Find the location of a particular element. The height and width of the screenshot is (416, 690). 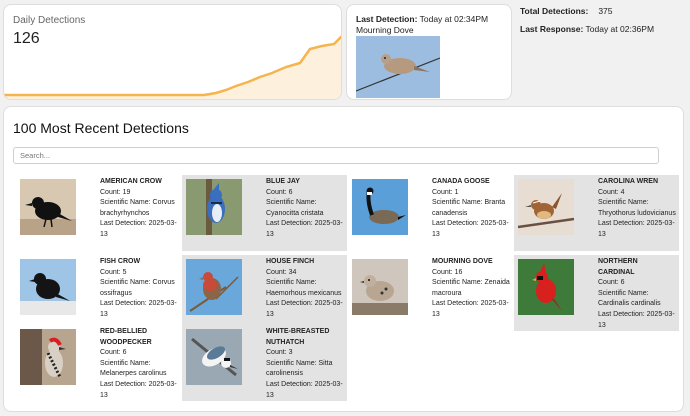

species-name: House Finch is located at coordinates (290, 261).